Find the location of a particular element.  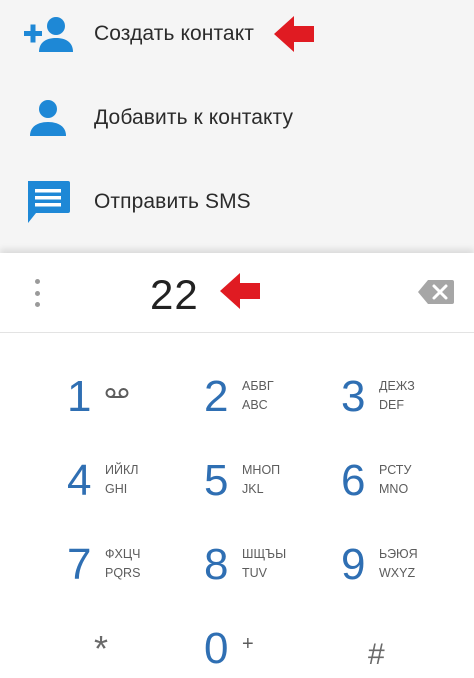

key-letters: ЬЭЮЯ WXYZ is located at coordinates (398, 564).